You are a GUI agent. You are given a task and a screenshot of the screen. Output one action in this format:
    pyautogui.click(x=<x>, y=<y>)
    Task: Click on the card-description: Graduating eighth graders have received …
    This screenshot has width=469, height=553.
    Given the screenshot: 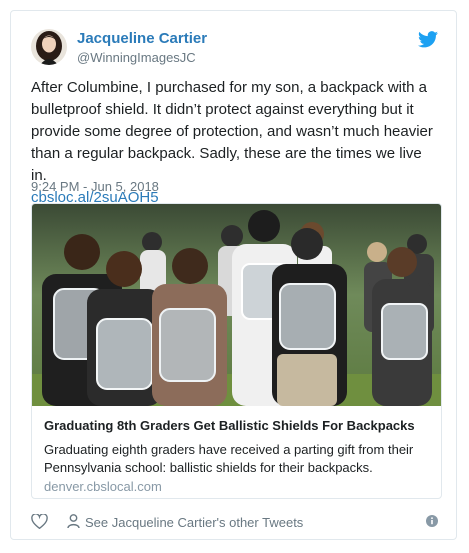 What is the action you would take?
    pyautogui.click(x=229, y=458)
    